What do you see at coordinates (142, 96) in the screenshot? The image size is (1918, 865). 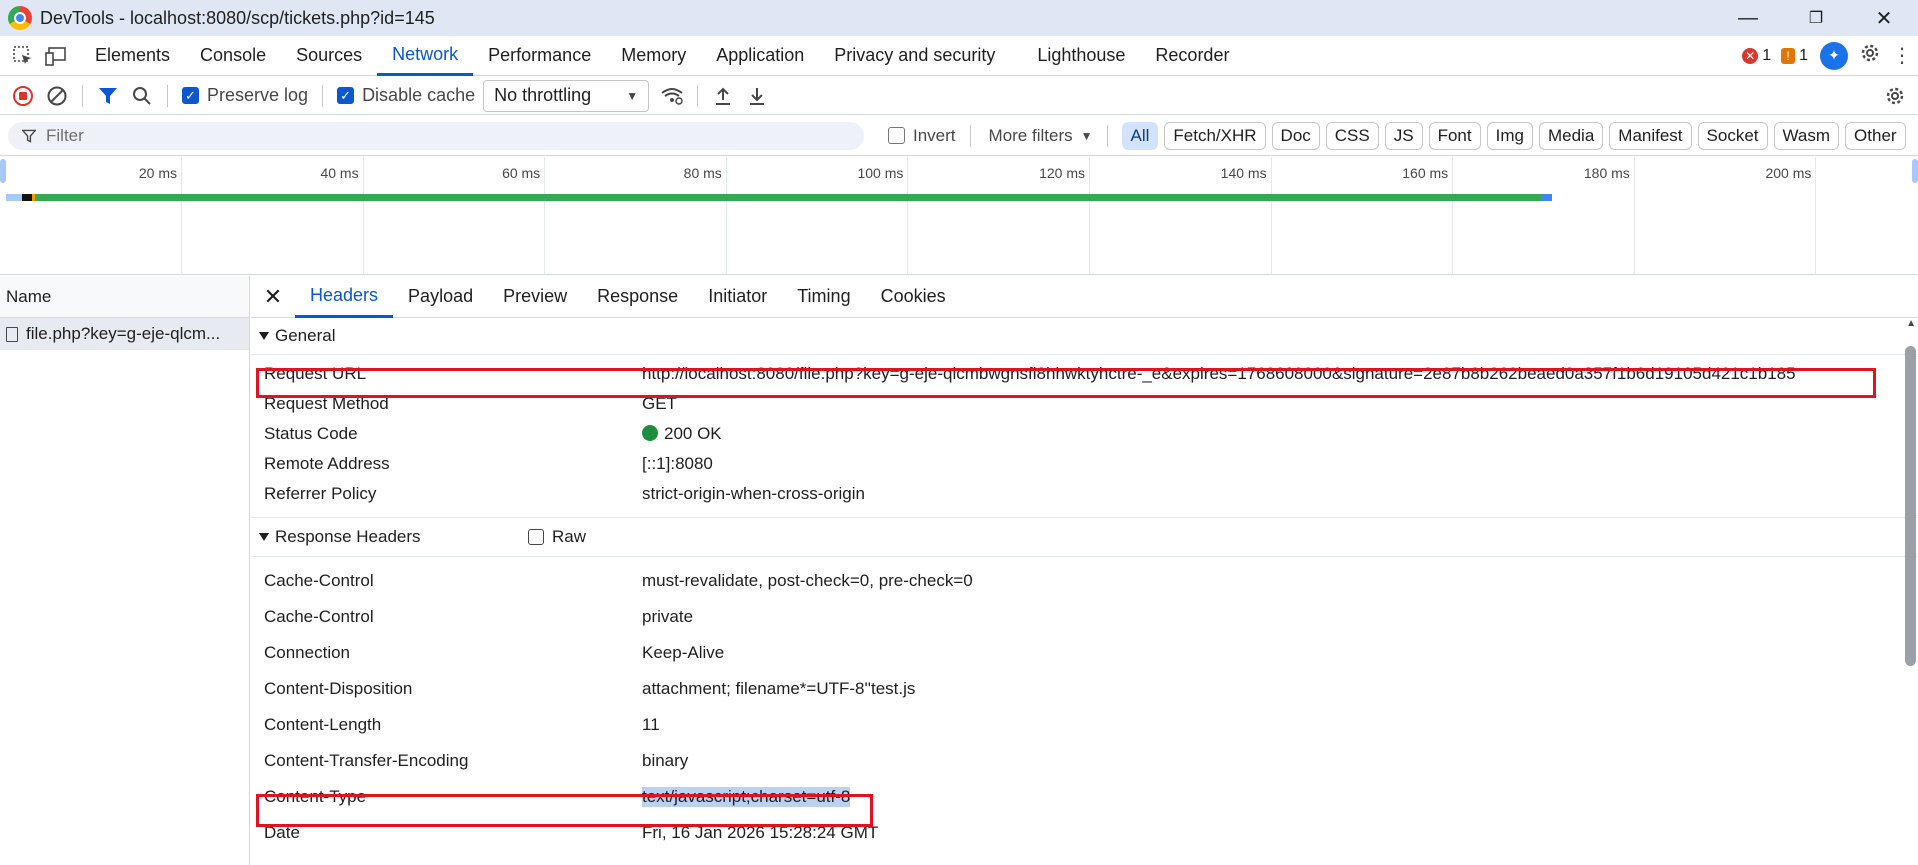 I see `search-icon` at bounding box center [142, 96].